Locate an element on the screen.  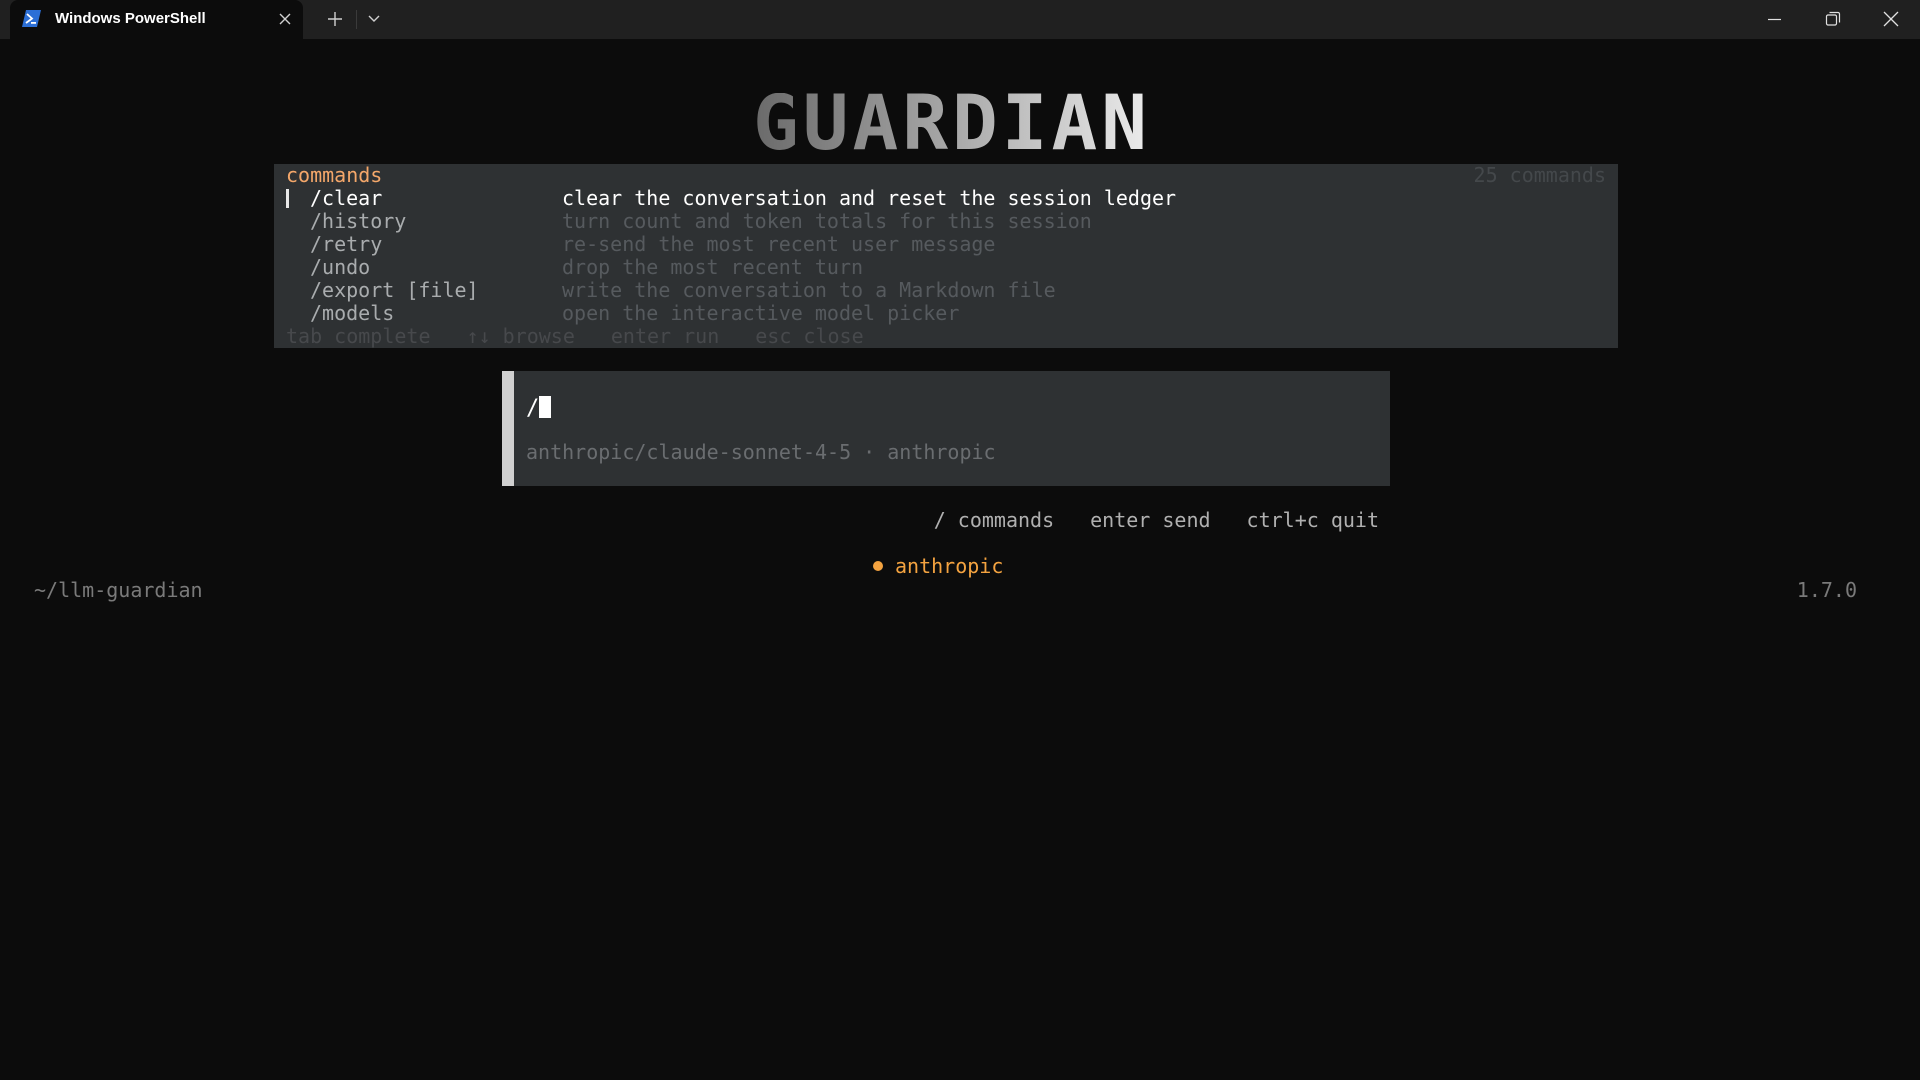
command-count: 25 commands is located at coordinates (1539, 175).